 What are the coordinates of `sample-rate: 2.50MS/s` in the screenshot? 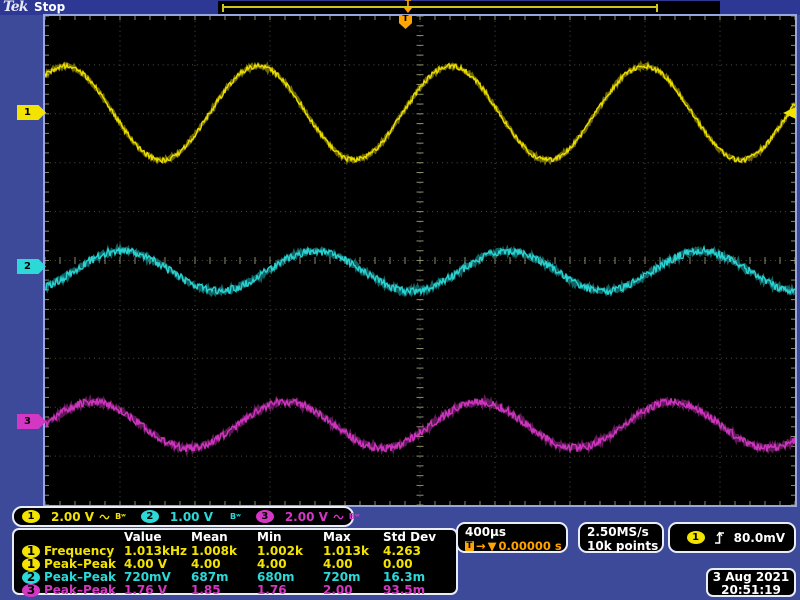 It's located at (618, 532).